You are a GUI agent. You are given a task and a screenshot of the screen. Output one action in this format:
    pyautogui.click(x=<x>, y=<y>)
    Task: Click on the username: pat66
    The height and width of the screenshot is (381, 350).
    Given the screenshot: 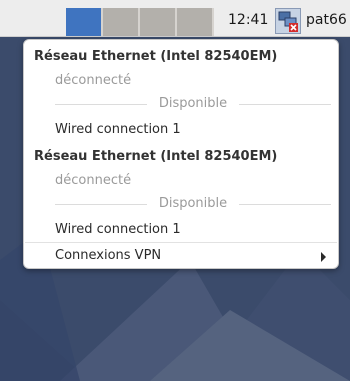 What is the action you would take?
    pyautogui.click(x=326, y=20)
    